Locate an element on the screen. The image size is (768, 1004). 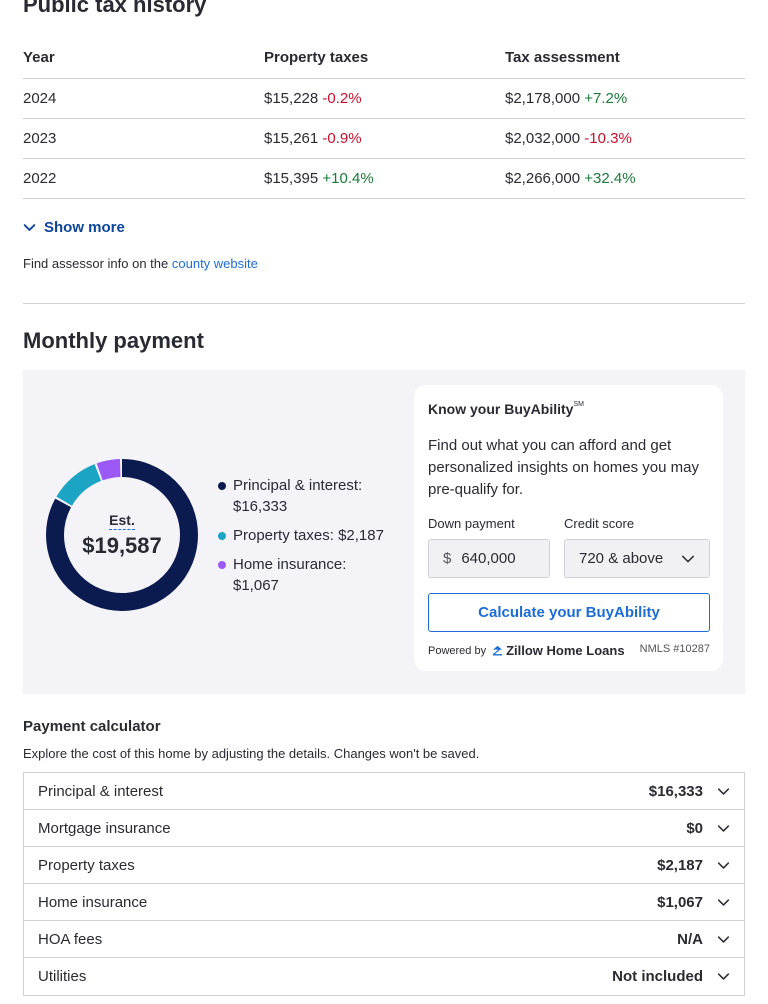
credit-score-select: 720 & above is located at coordinates (637, 558).